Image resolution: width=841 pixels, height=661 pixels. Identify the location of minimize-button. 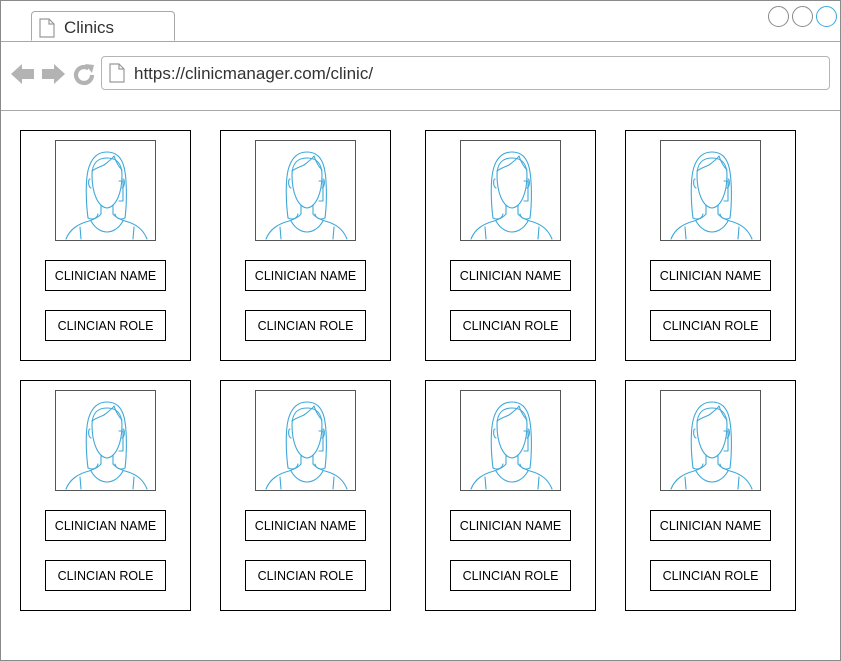
(778, 16).